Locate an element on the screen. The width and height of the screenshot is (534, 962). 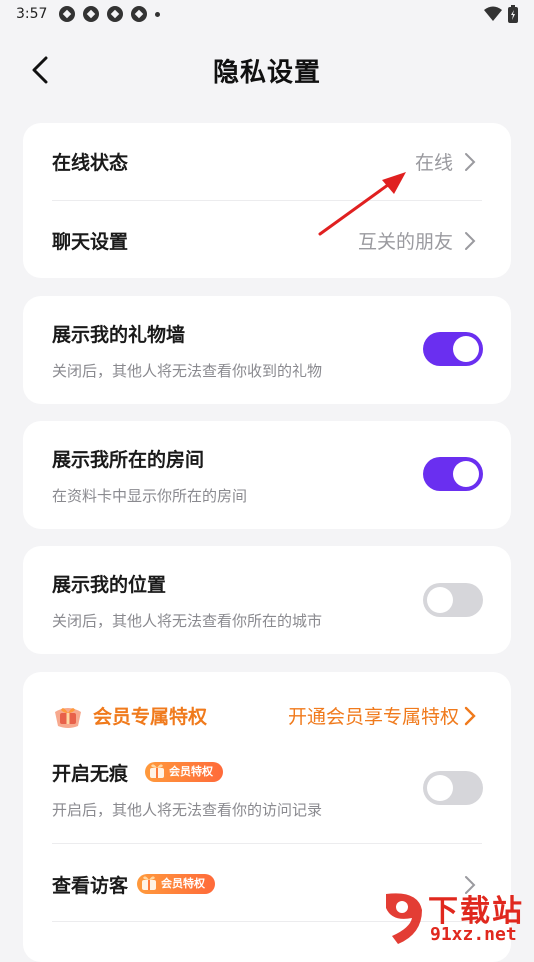
incognito-desc: 开启后，其他人将无法查看你的访问记录 is located at coordinates (187, 810).